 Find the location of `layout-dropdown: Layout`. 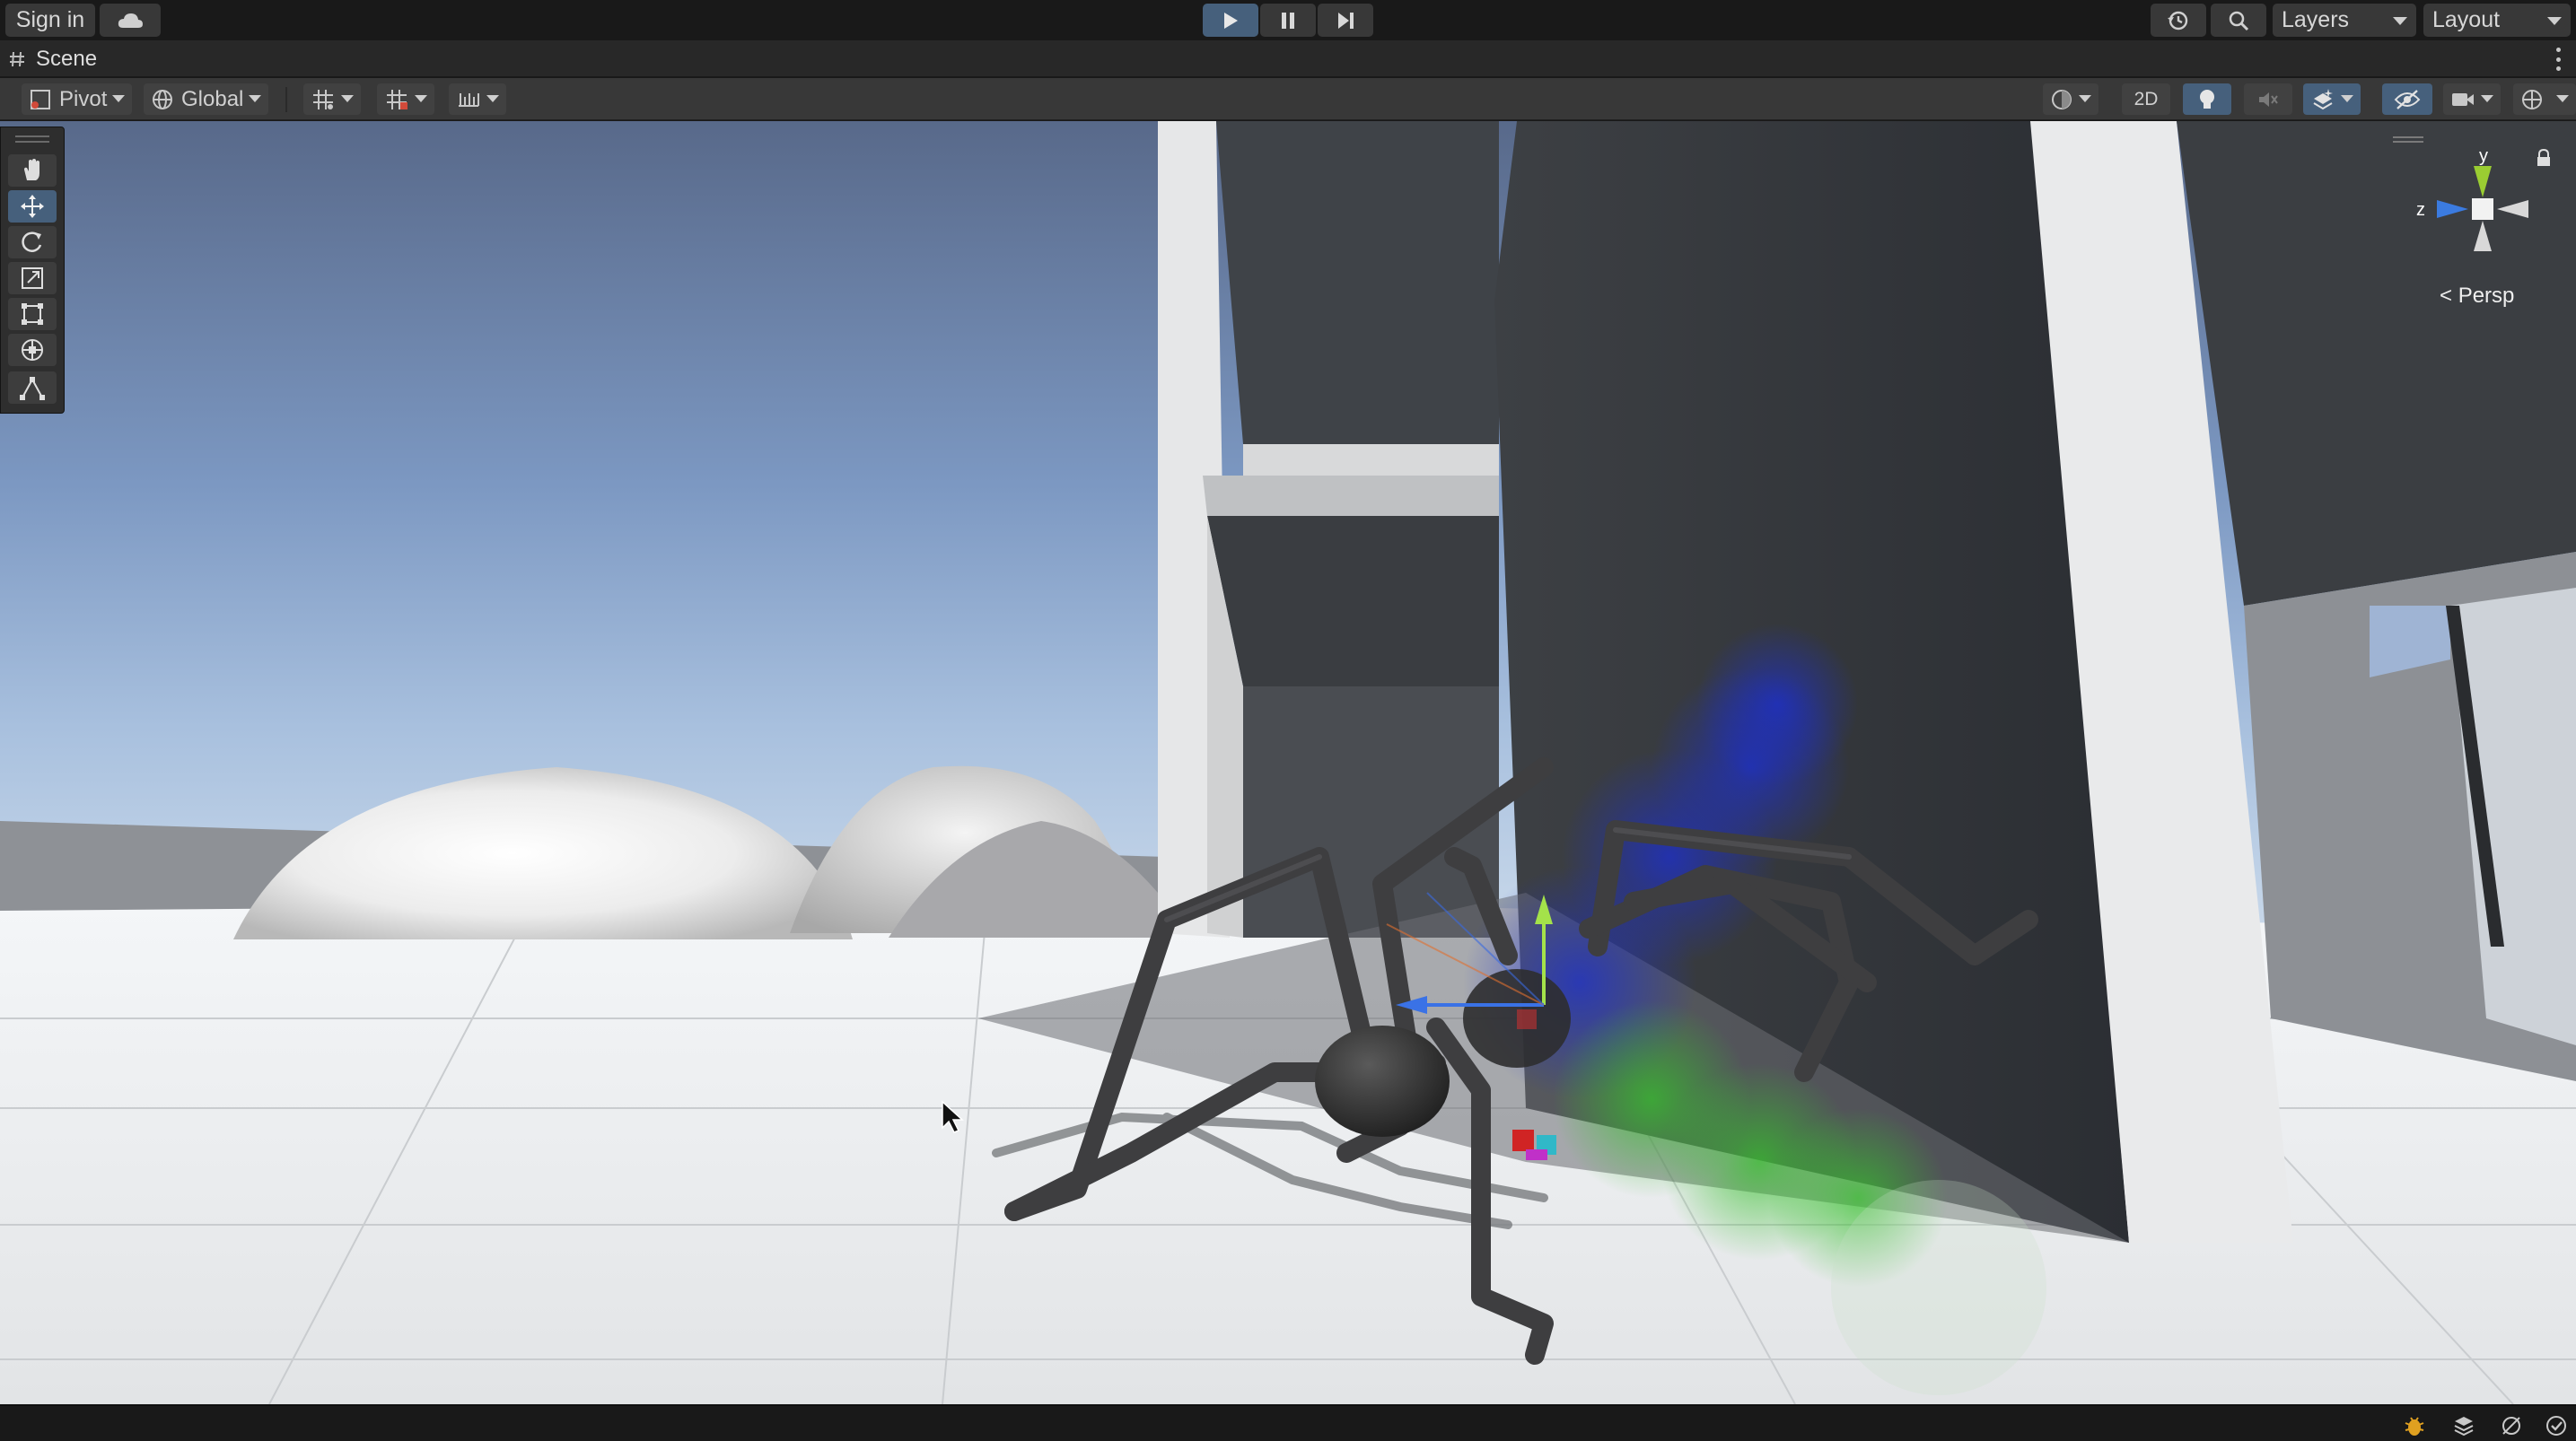

layout-dropdown: Layout is located at coordinates (2497, 20).